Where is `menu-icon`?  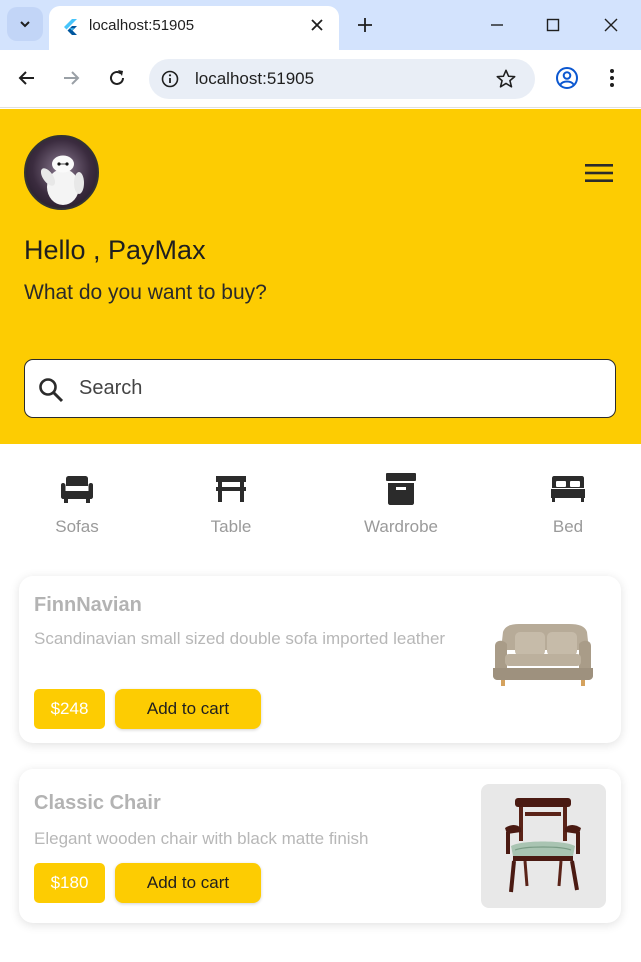
menu-icon is located at coordinates (599, 173).